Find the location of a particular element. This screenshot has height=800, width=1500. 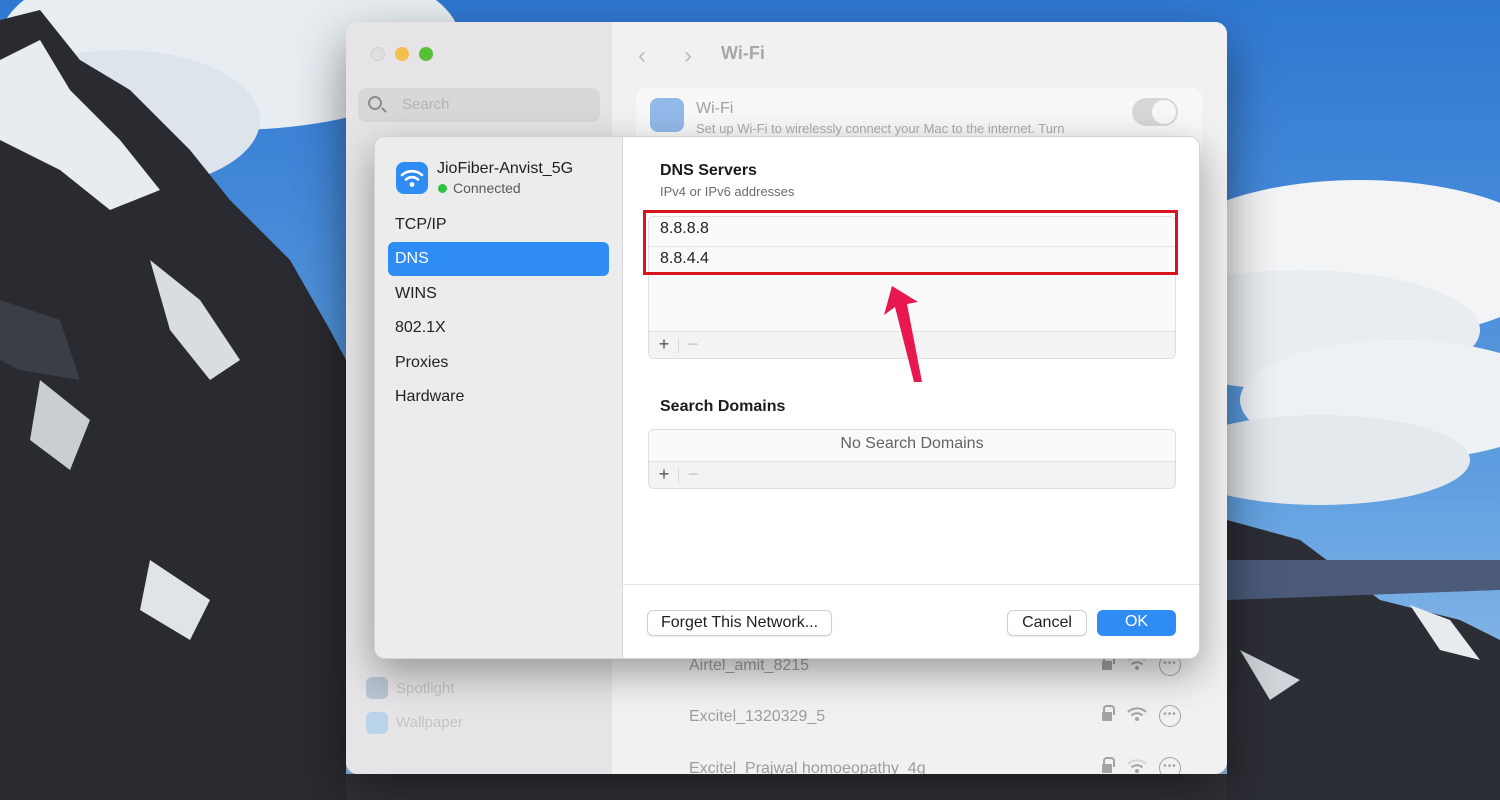

settings-search-field: Search is located at coordinates (479, 105).